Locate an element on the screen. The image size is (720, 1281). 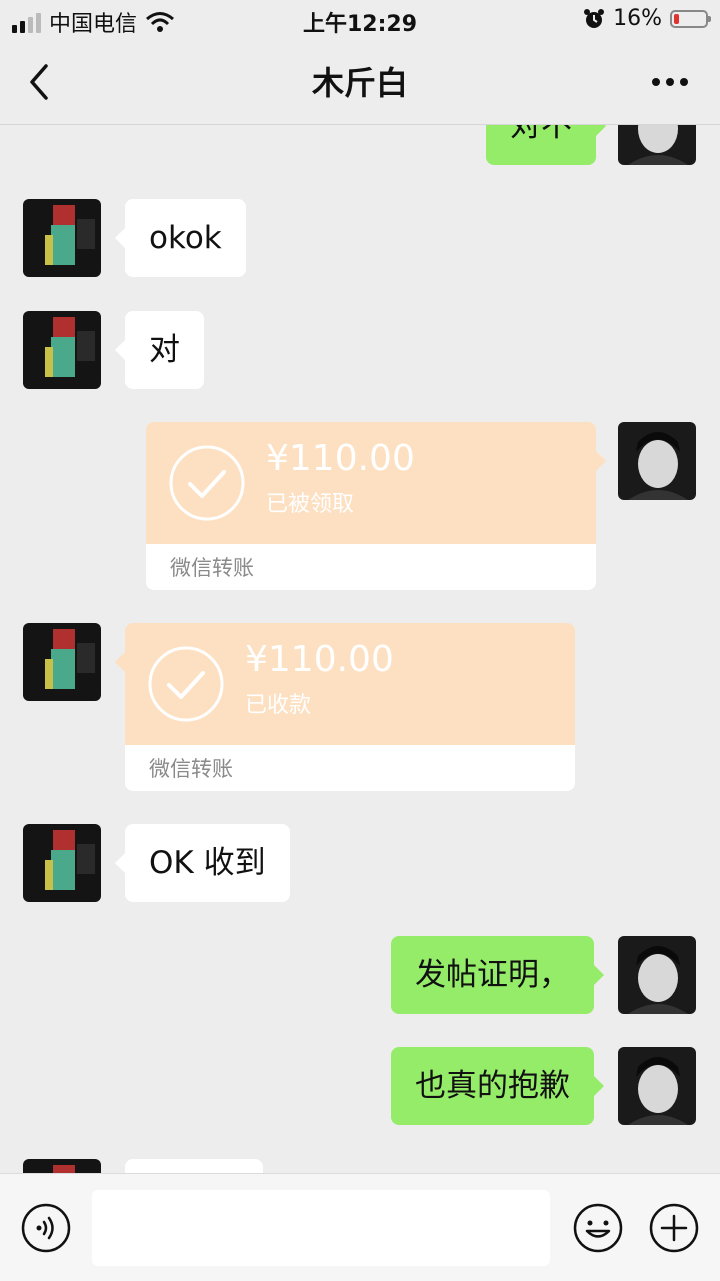
transfer-status: 已收款 is located at coordinates (278, 705).